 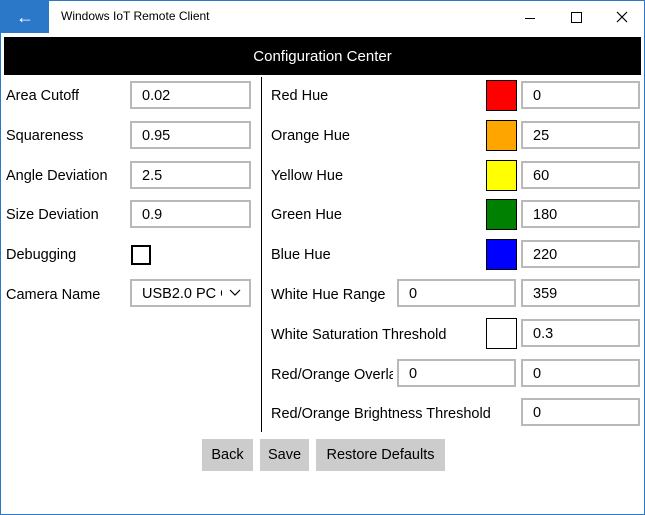 I want to click on red-hue-input: 0, so click(x=580, y=95).